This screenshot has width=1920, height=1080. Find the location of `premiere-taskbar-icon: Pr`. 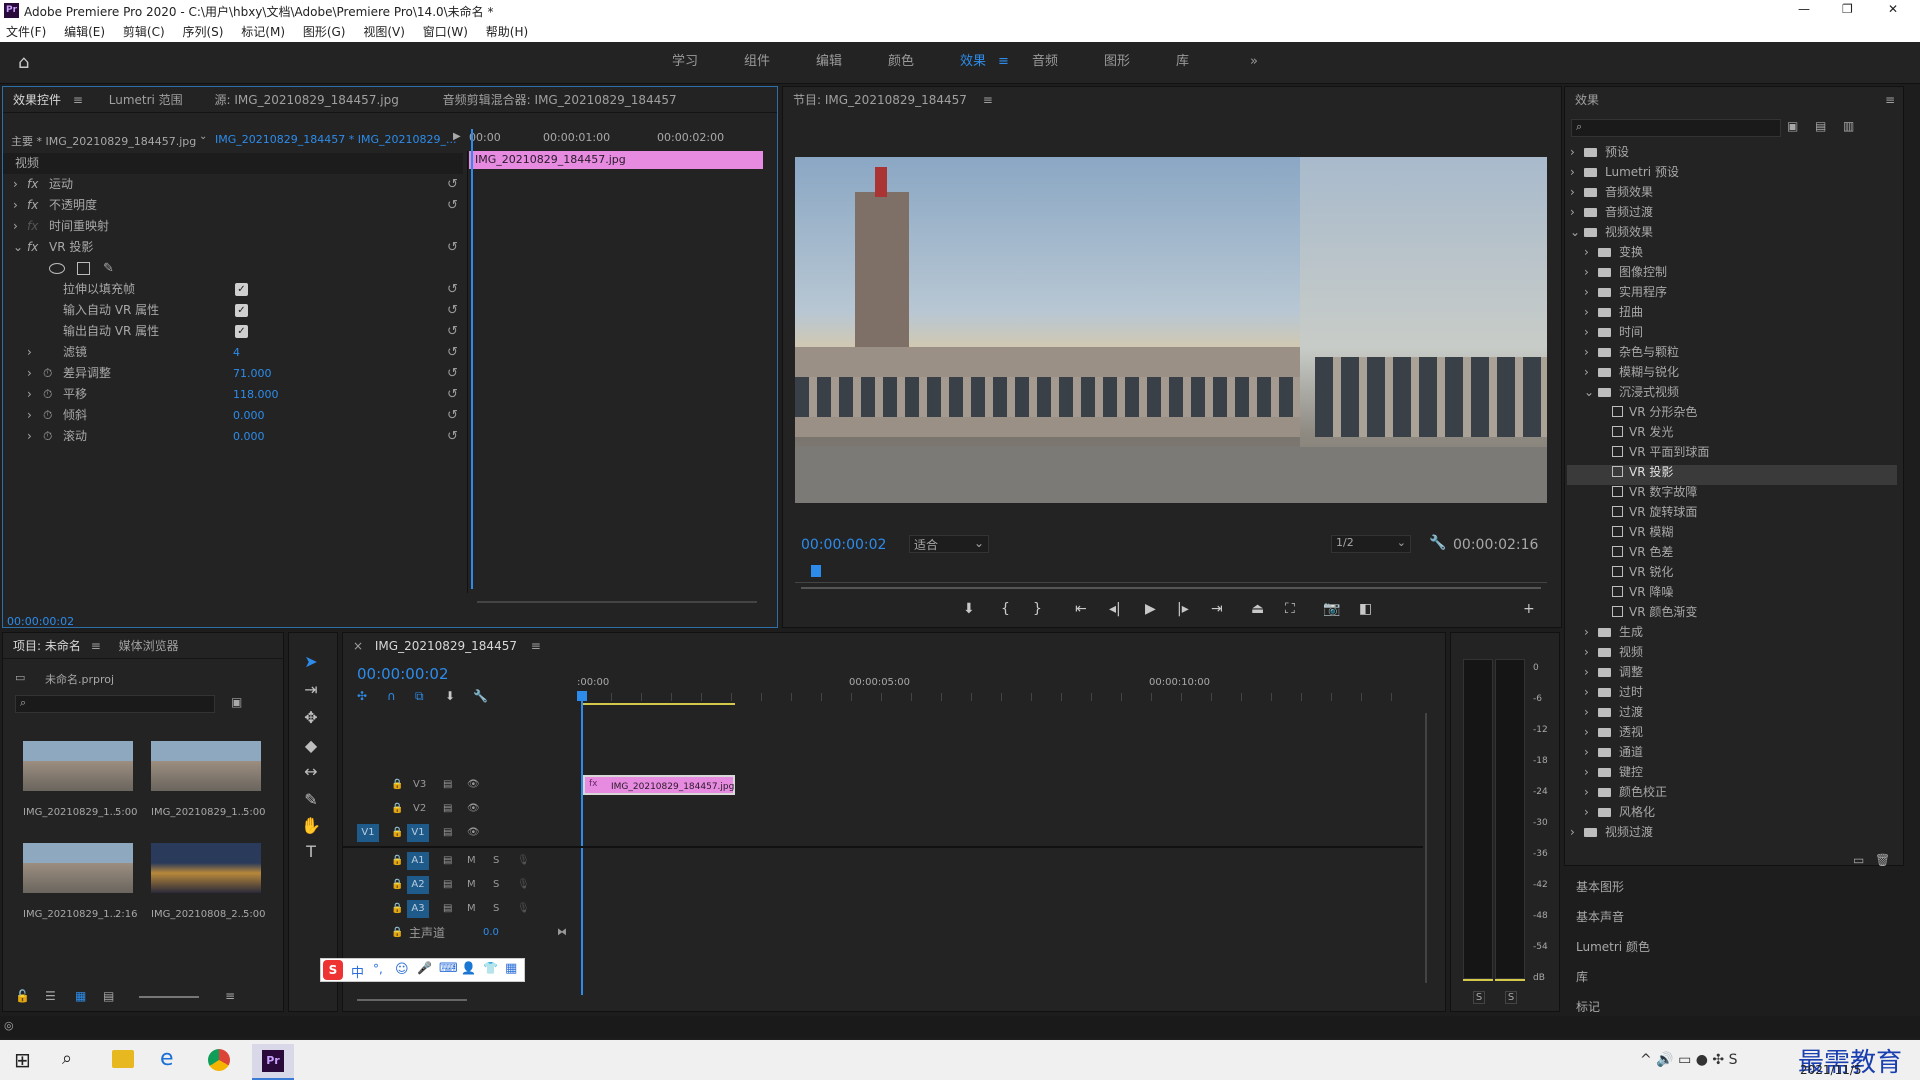

premiere-taskbar-icon: Pr is located at coordinates (273, 1062).